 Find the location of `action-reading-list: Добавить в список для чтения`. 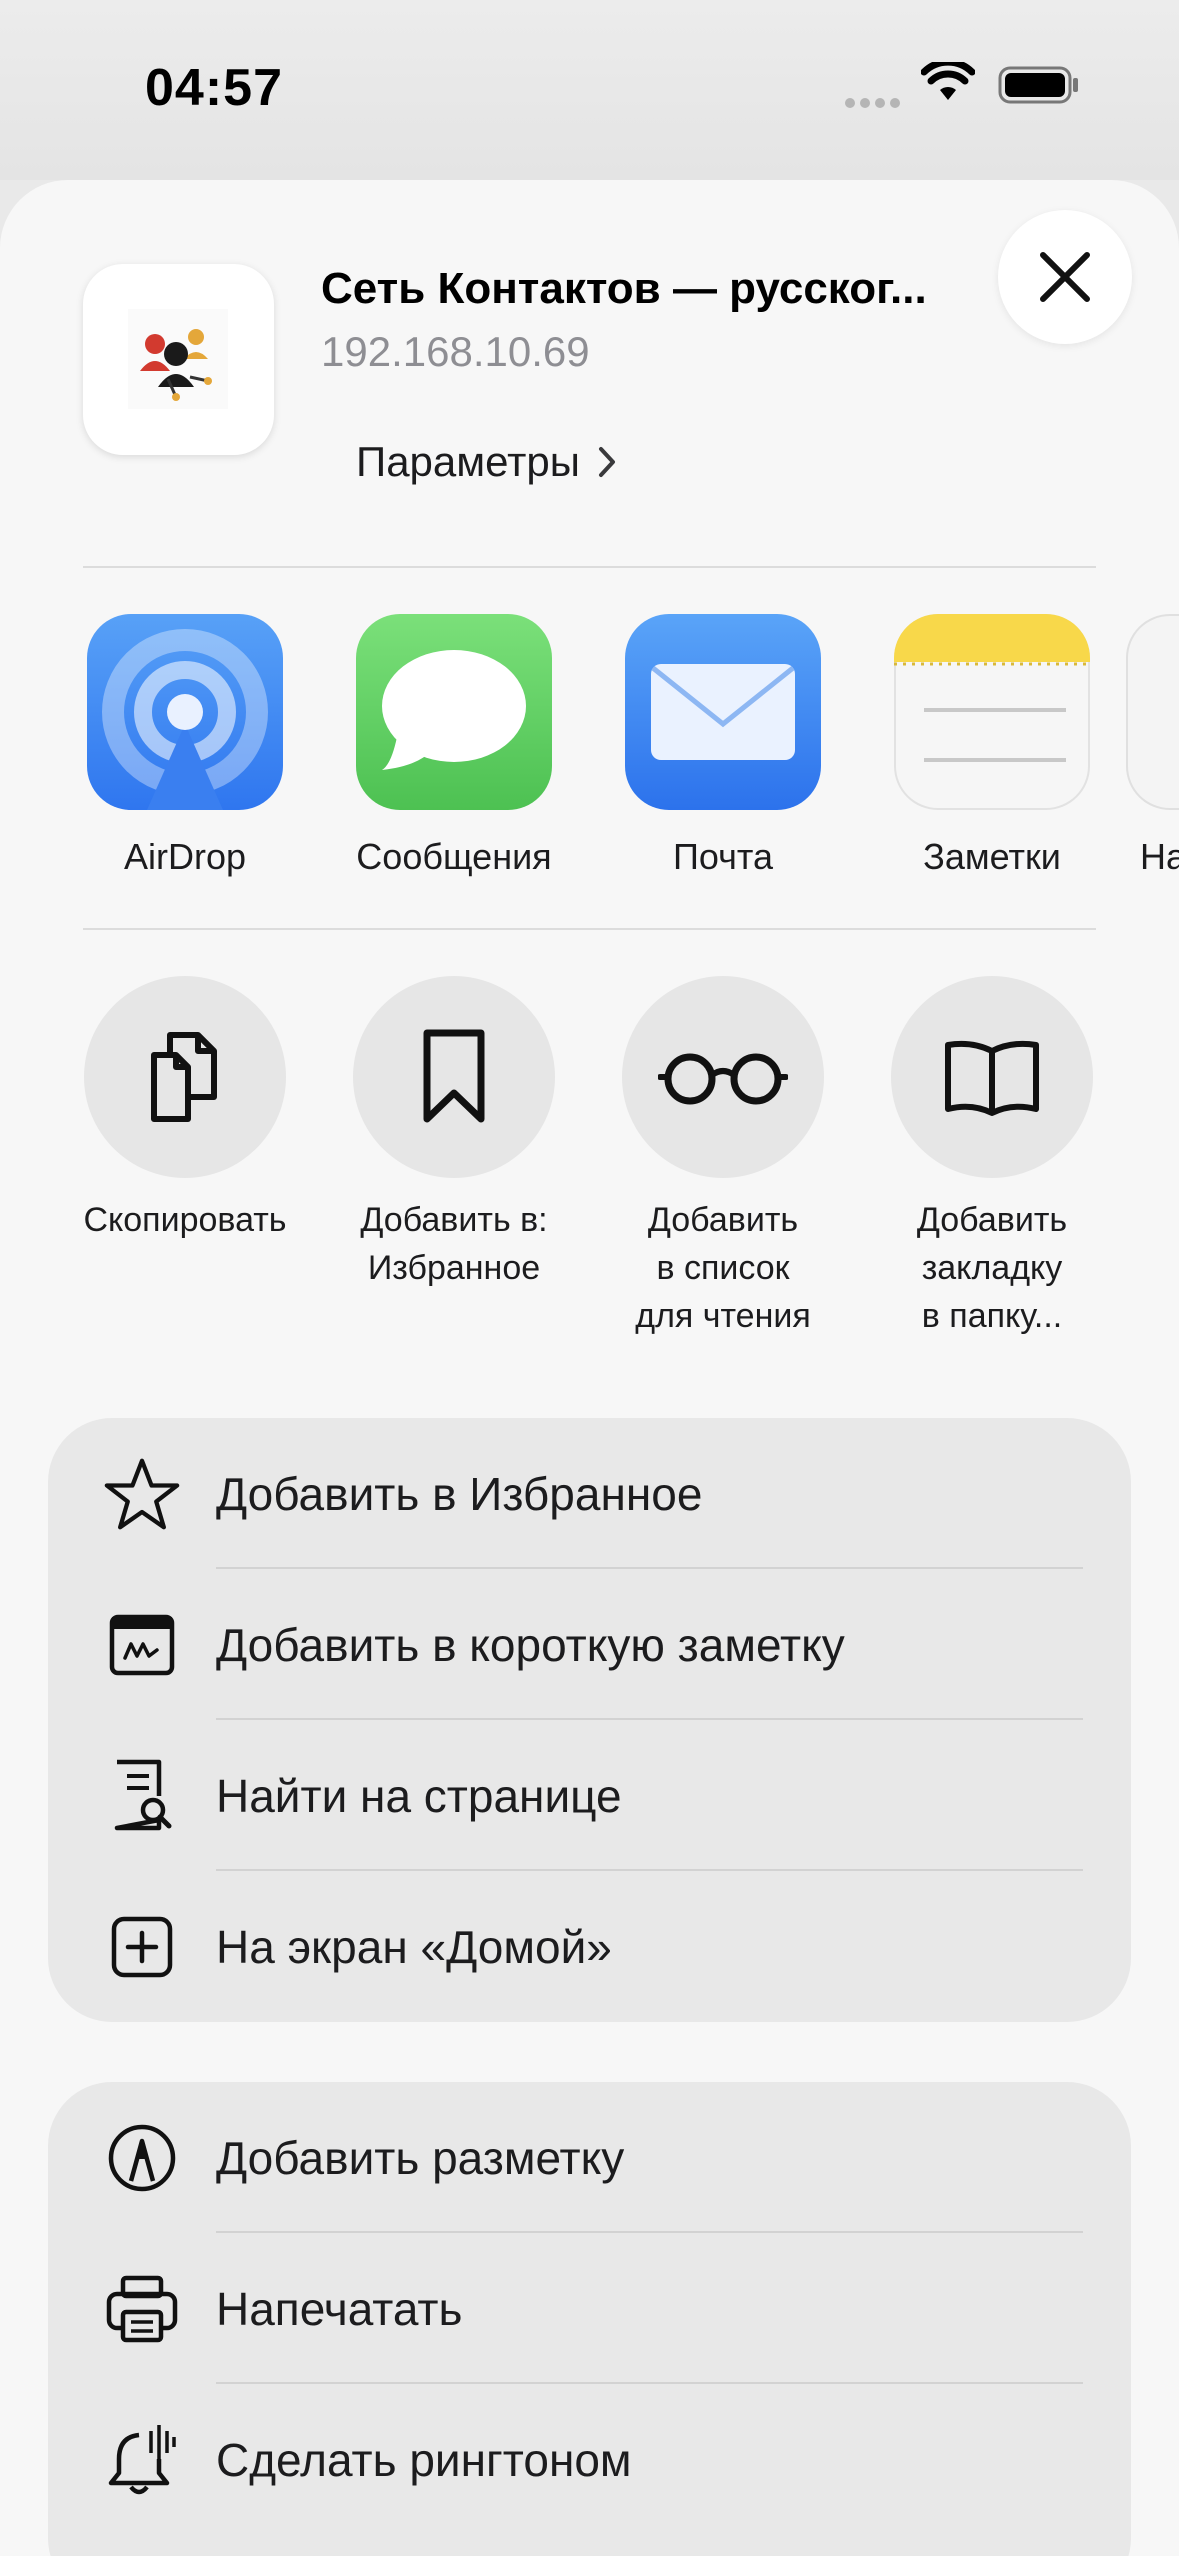

action-reading-list: Добавить в список для чтения is located at coordinates (723, 1158).